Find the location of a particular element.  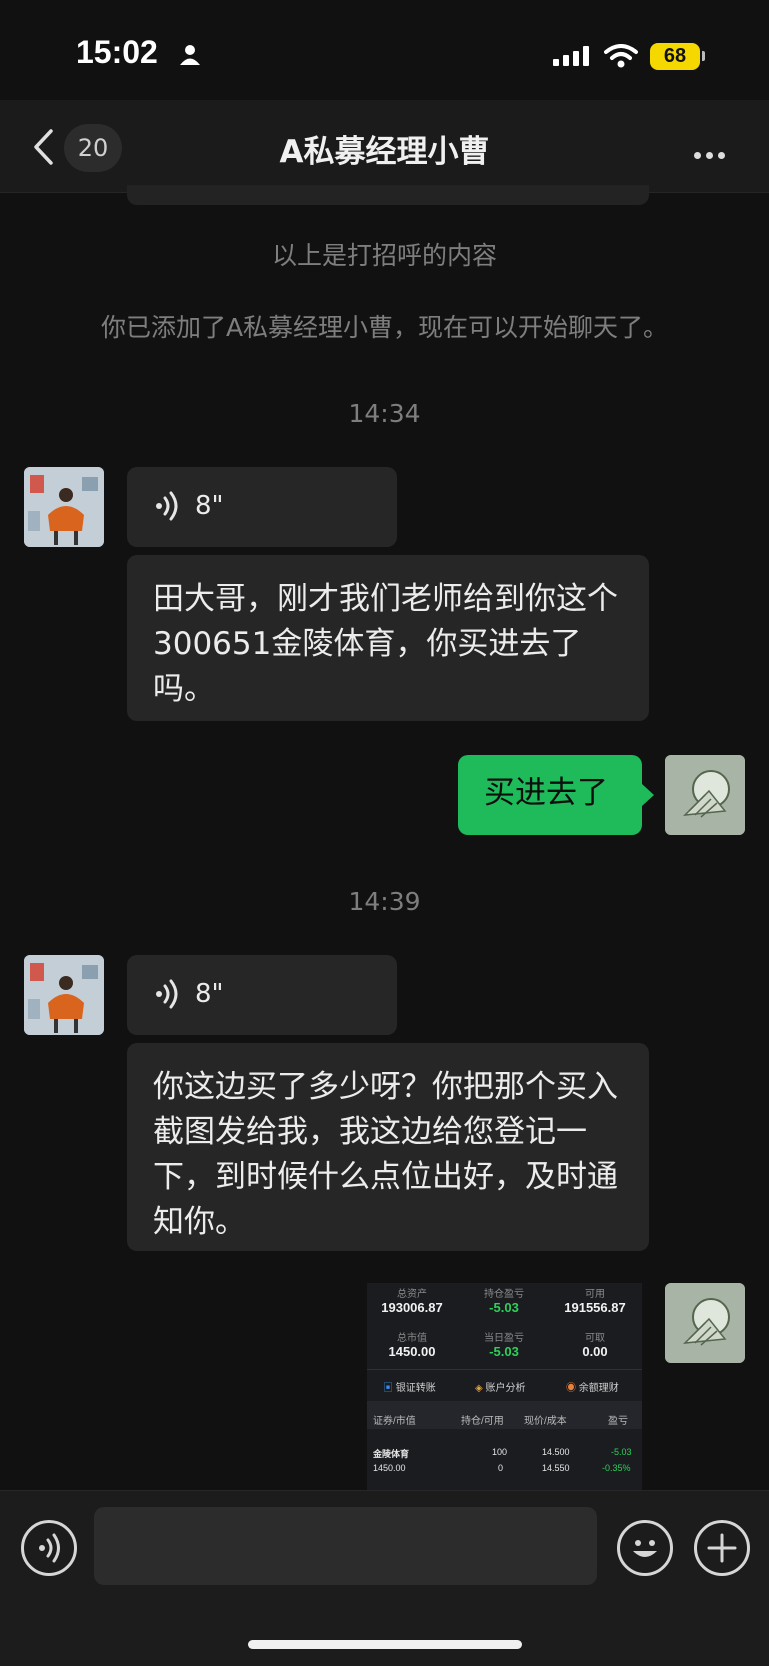

voice-input-button is located at coordinates (49, 1548).